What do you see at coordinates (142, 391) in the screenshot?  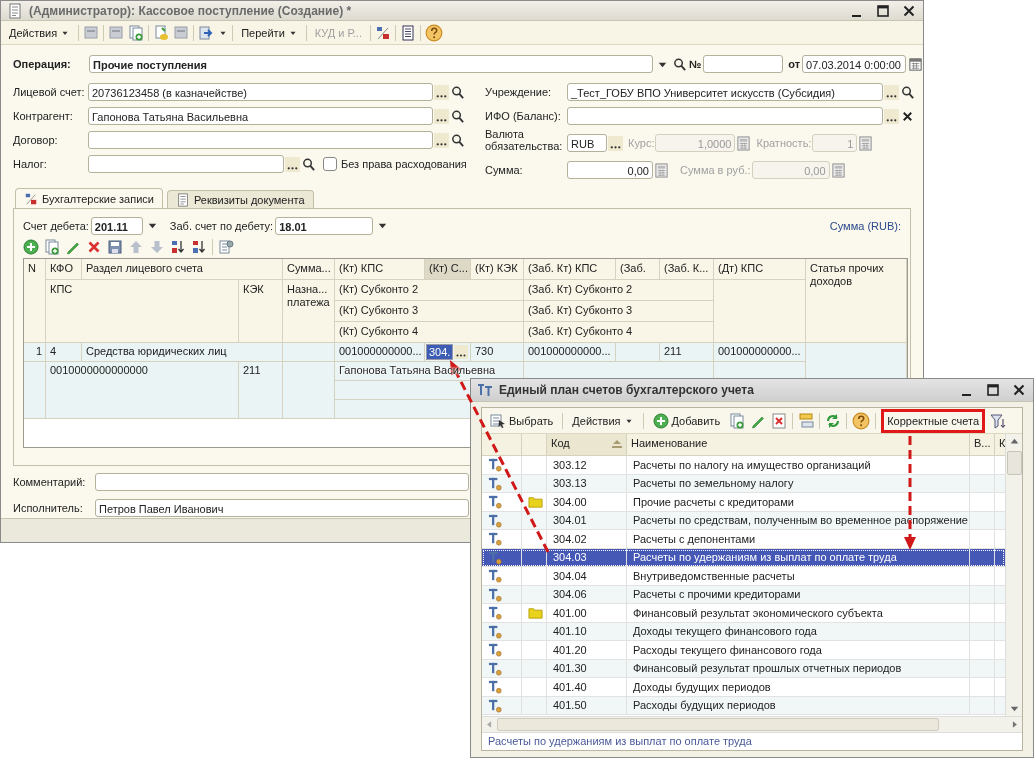 I see `table-cell: 0010000000000000` at bounding box center [142, 391].